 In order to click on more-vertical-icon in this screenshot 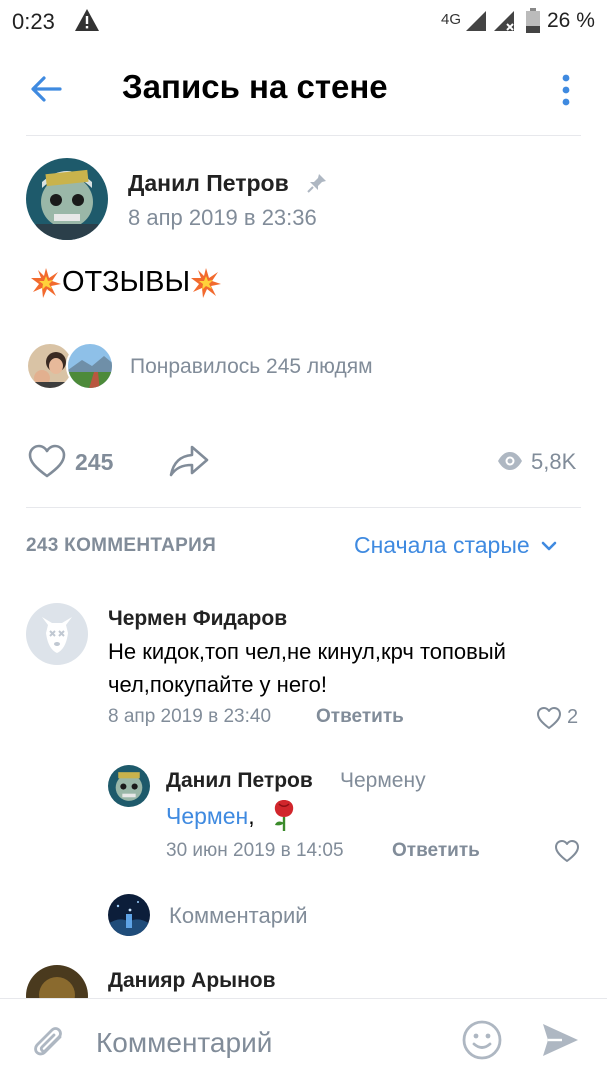, I will do `click(566, 90)`.